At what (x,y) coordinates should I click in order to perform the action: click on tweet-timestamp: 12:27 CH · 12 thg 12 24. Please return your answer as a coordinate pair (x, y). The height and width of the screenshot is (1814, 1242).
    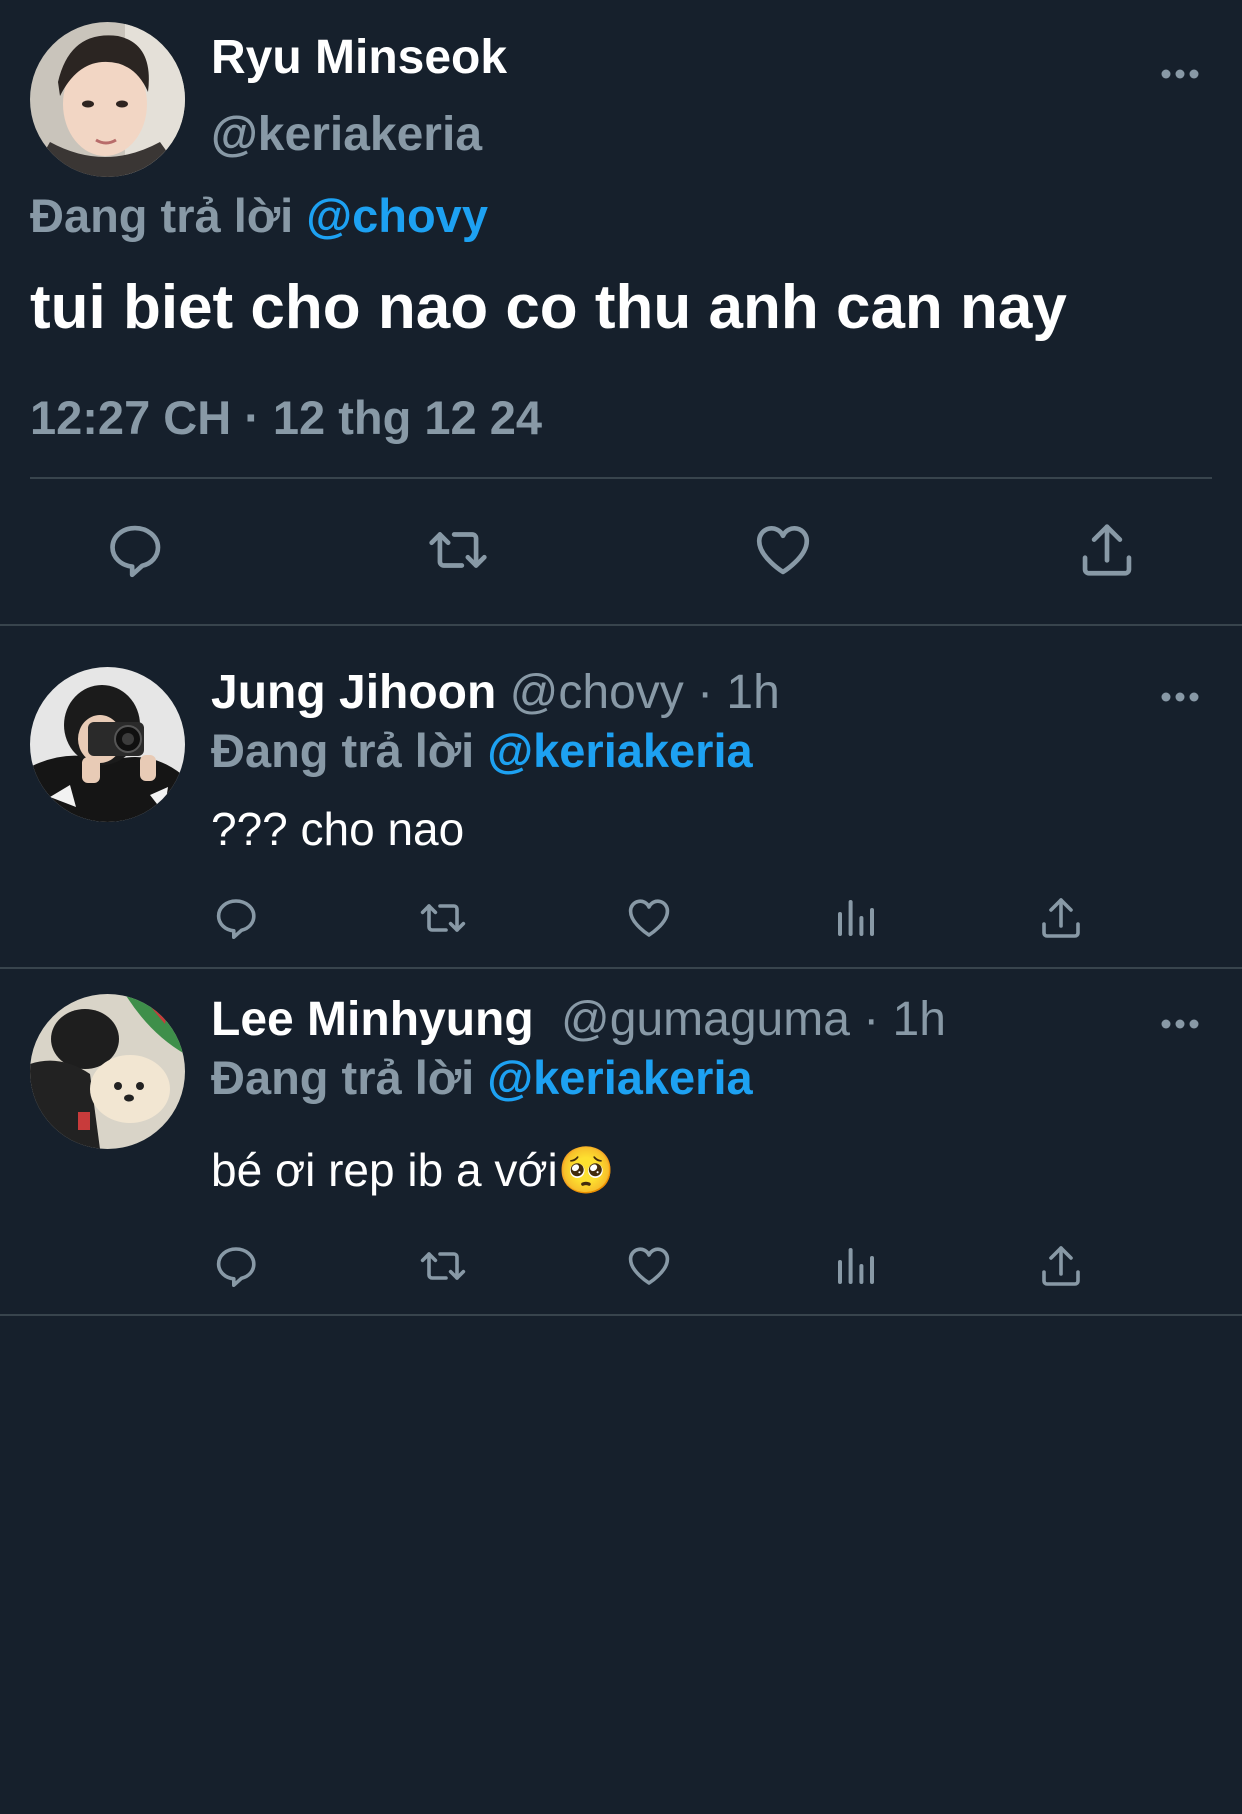
    Looking at the image, I should click on (286, 417).